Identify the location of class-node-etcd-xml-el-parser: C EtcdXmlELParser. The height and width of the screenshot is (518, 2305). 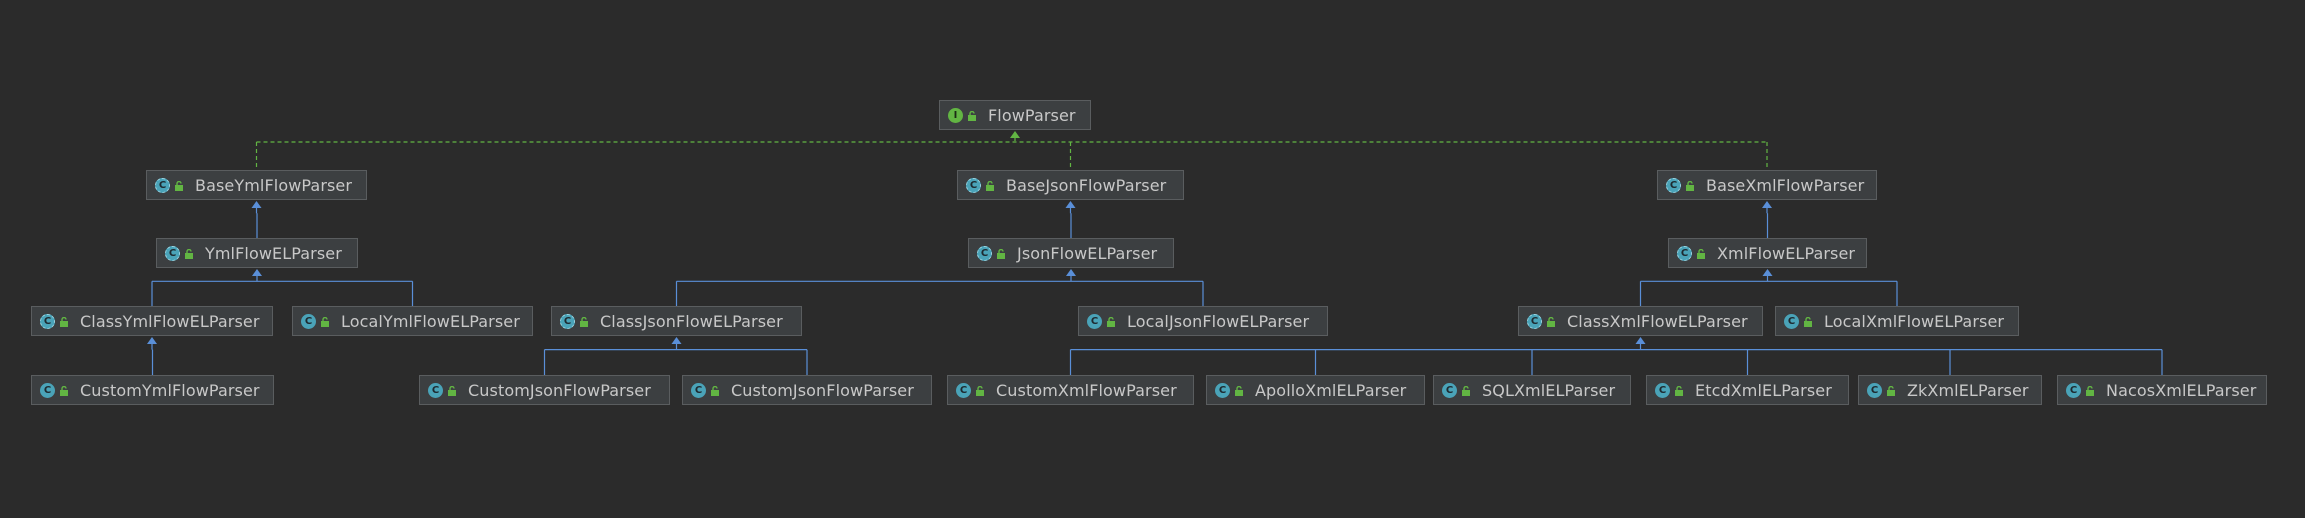
(1747, 390).